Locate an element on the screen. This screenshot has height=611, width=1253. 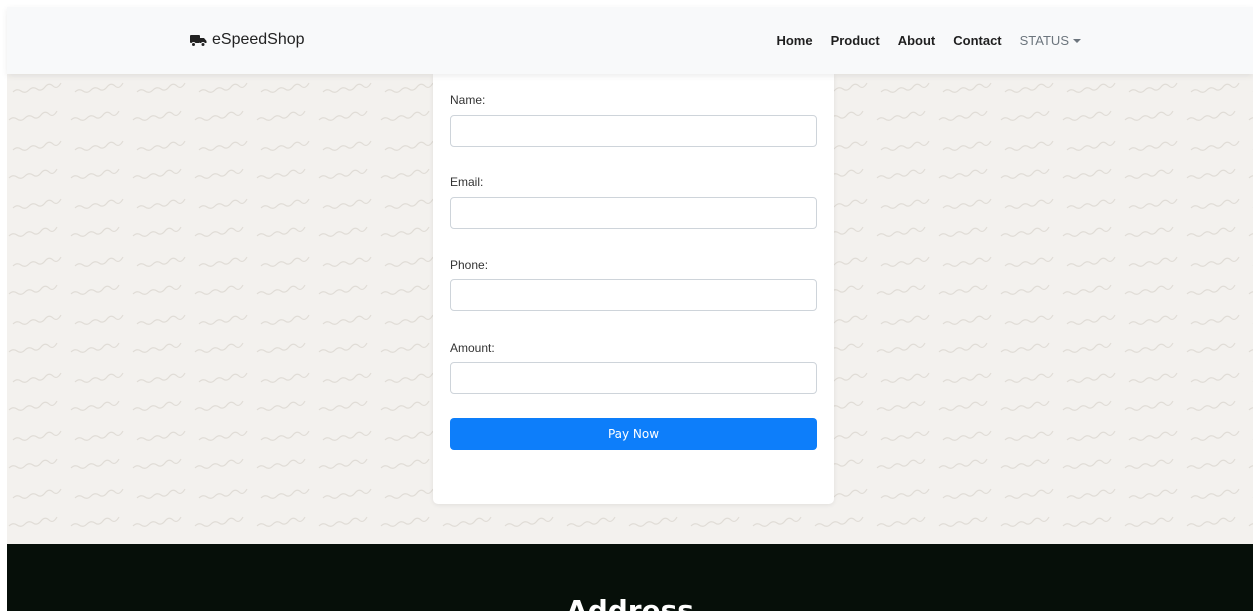
nav-about: About is located at coordinates (917, 40).